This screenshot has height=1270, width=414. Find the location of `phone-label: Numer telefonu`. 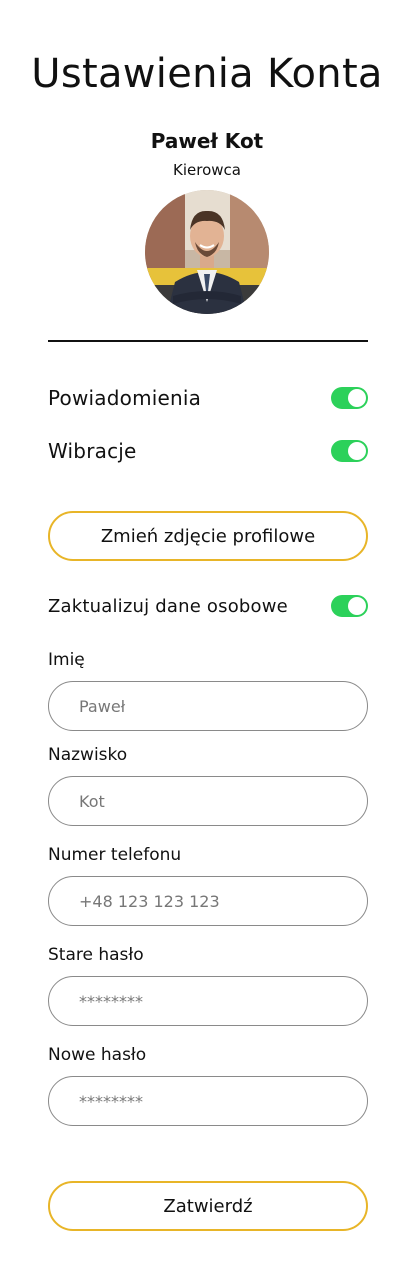

phone-label: Numer telefonu is located at coordinates (115, 855).